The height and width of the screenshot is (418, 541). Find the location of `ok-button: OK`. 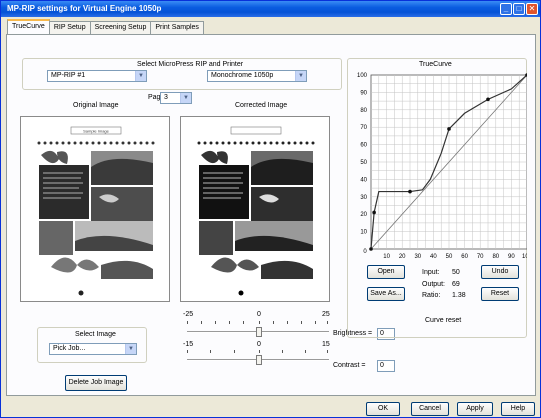

ok-button: OK is located at coordinates (383, 409).